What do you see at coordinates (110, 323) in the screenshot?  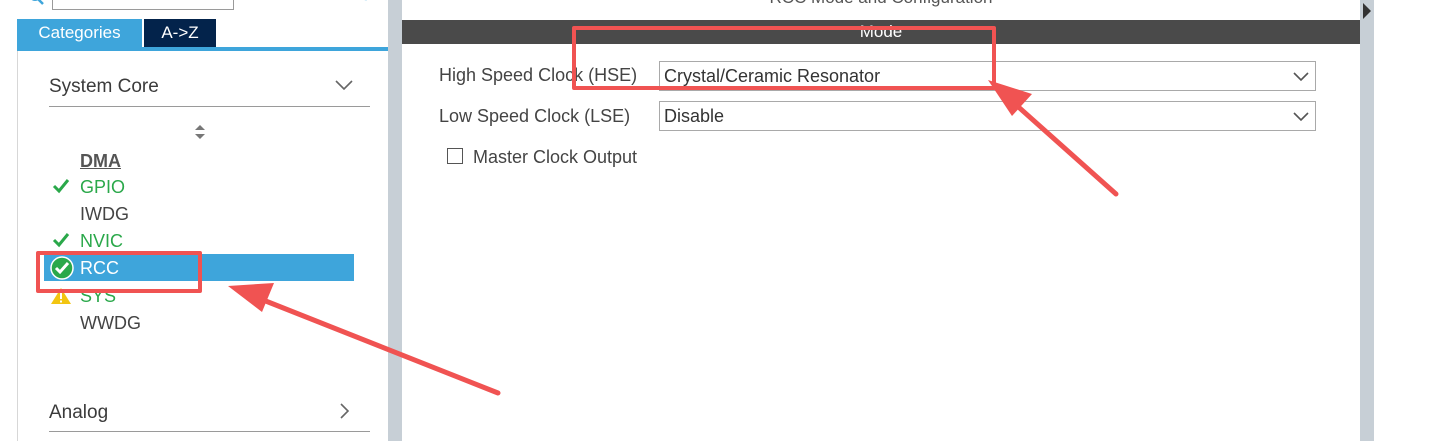 I see `sidebar-item-wwdg: WWDG` at bounding box center [110, 323].